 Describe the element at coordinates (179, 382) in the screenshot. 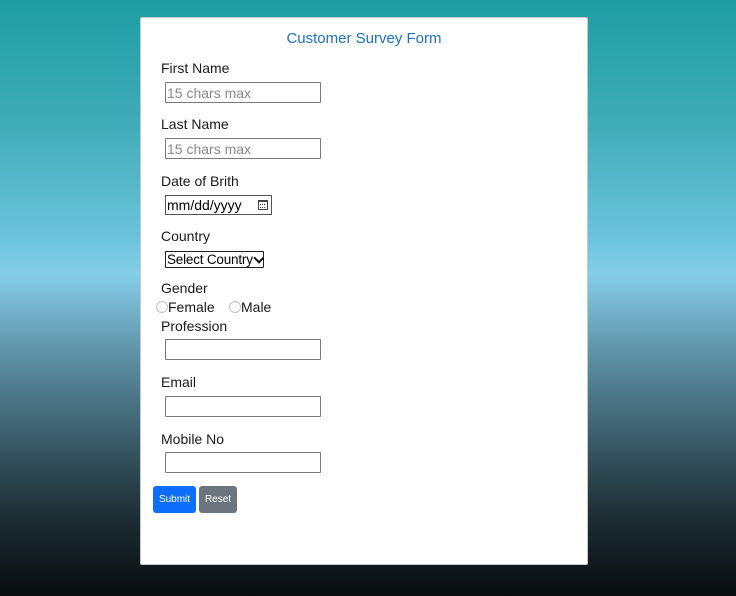

I see `email-label: Email` at that location.